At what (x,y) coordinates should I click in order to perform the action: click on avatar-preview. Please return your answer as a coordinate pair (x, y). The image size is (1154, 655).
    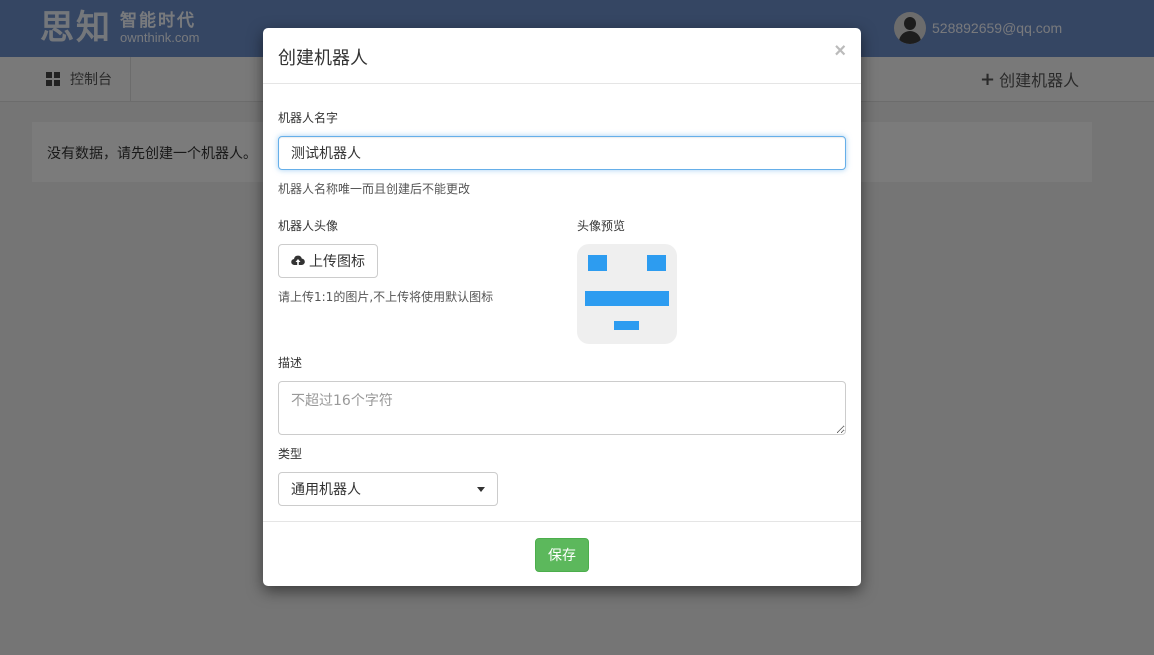
    Looking at the image, I should click on (627, 294).